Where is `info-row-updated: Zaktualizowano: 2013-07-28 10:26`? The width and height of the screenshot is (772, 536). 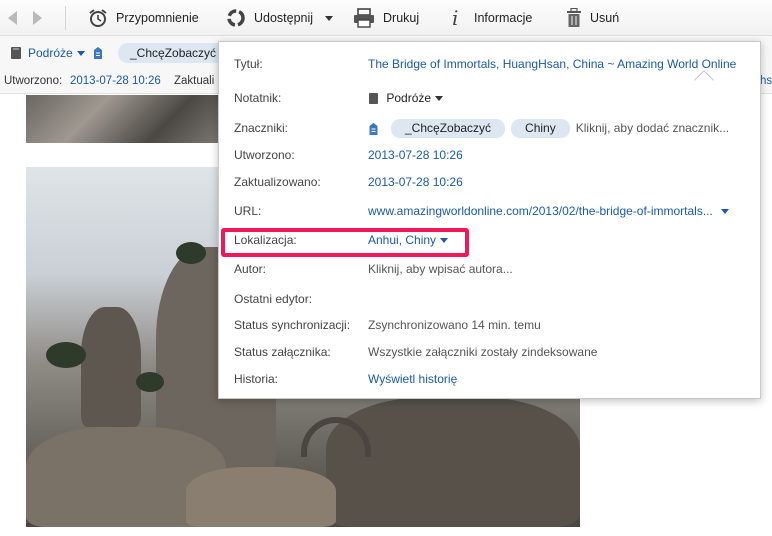 info-row-updated: Zaktualizowano: 2013-07-28 10:26 is located at coordinates (490, 182).